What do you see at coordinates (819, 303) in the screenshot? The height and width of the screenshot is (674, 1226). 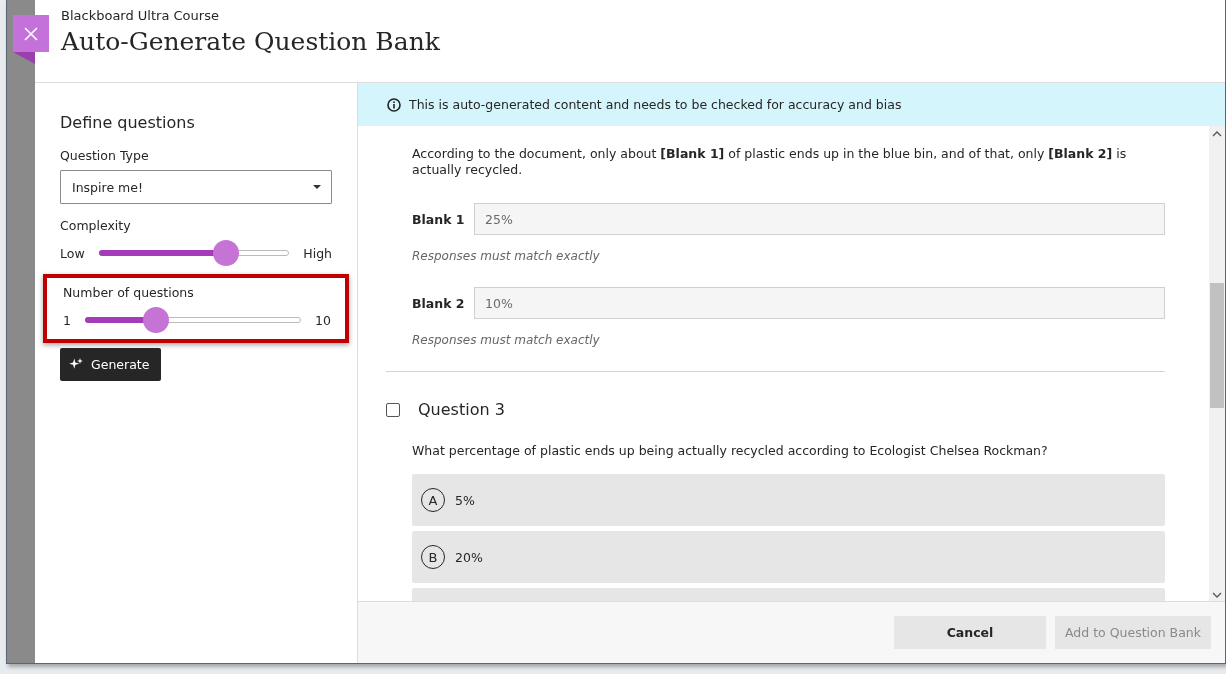 I see `answer-field: 10%` at bounding box center [819, 303].